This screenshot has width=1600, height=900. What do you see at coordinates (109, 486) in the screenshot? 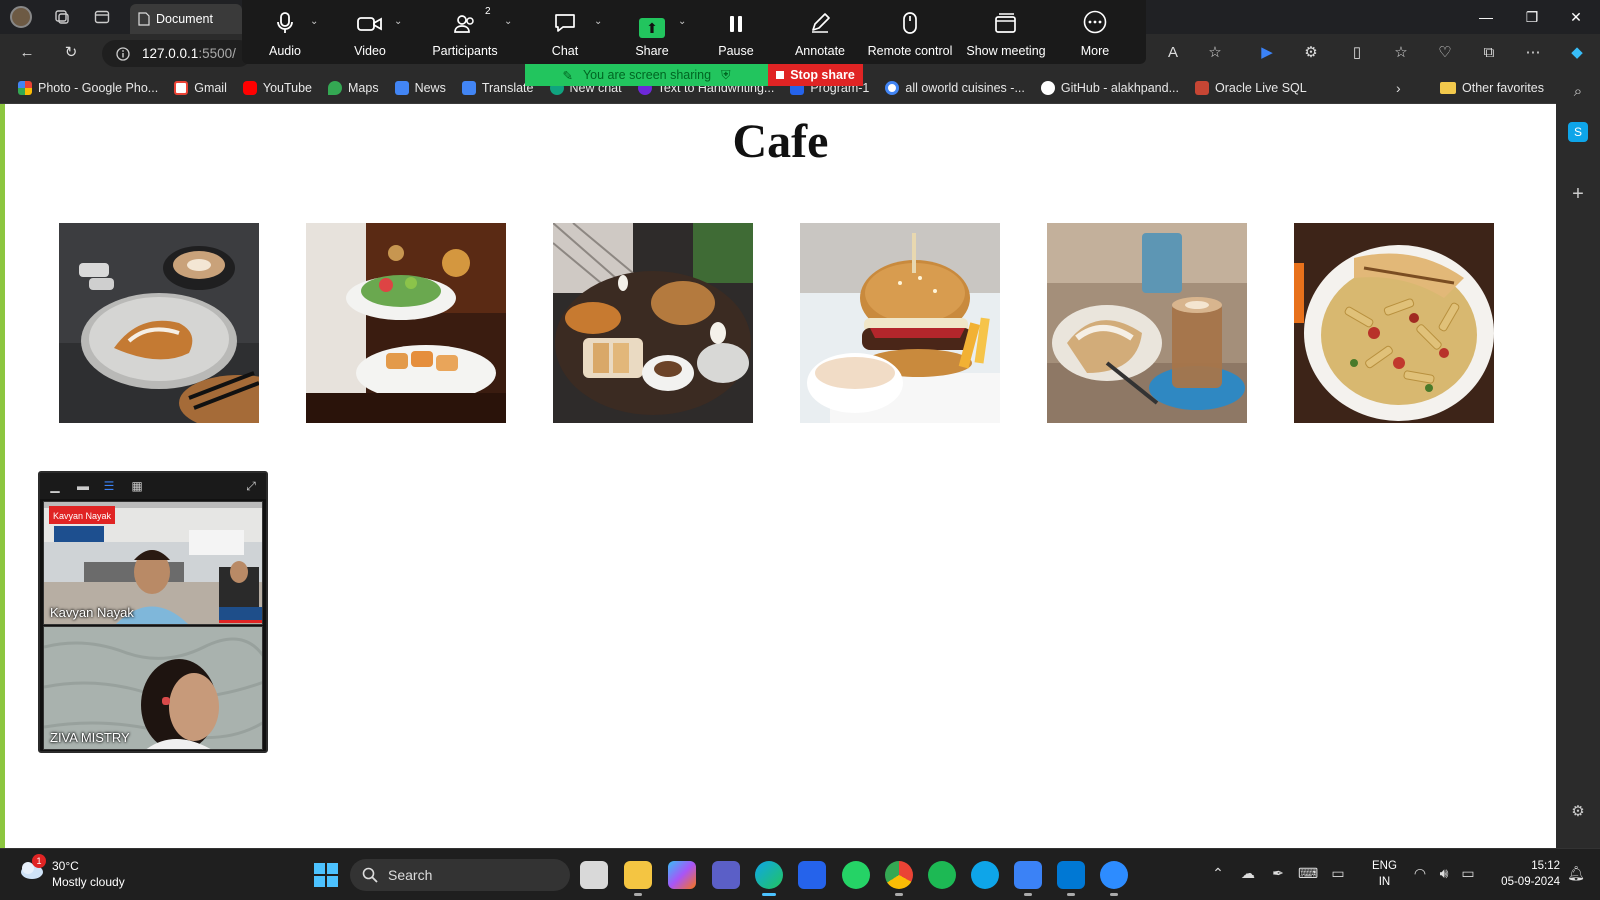
I see `side-by-side-view-icon: ☰` at bounding box center [109, 486].